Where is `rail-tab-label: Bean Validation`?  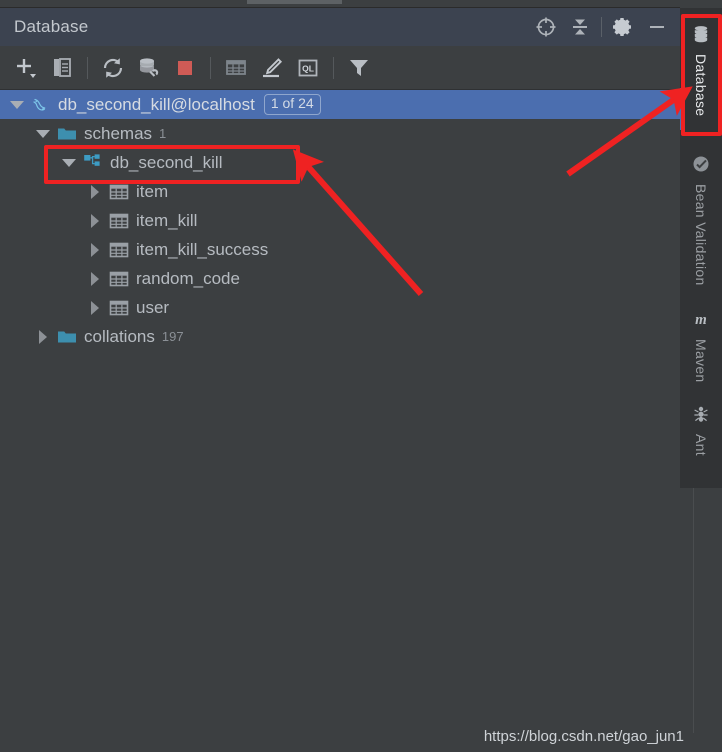 rail-tab-label: Bean Validation is located at coordinates (701, 235).